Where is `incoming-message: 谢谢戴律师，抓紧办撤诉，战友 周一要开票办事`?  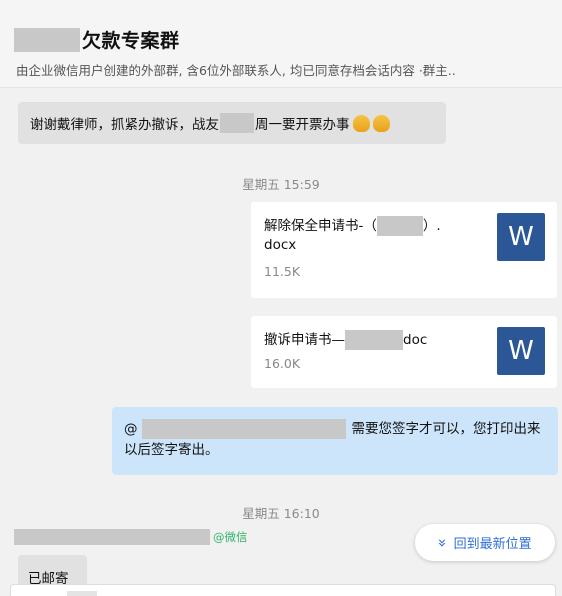 incoming-message: 谢谢戴律师，抓紧办撤诉，战友 周一要开票办事 is located at coordinates (232, 123).